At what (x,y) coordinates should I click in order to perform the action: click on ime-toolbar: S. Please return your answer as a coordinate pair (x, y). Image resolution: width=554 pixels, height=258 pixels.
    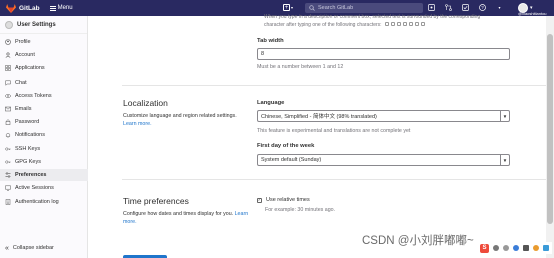
    Looking at the image, I should click on (514, 248).